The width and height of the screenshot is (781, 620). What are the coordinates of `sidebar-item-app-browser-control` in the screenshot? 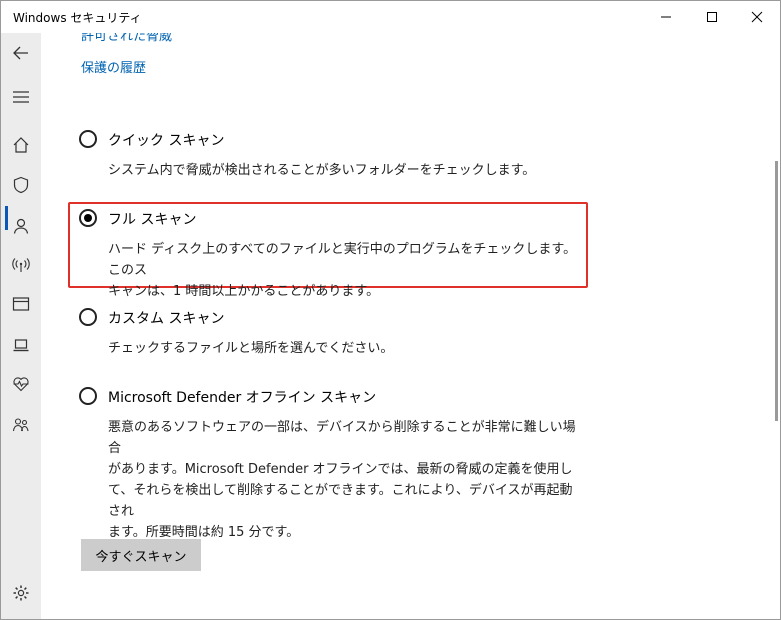 It's located at (21, 304).